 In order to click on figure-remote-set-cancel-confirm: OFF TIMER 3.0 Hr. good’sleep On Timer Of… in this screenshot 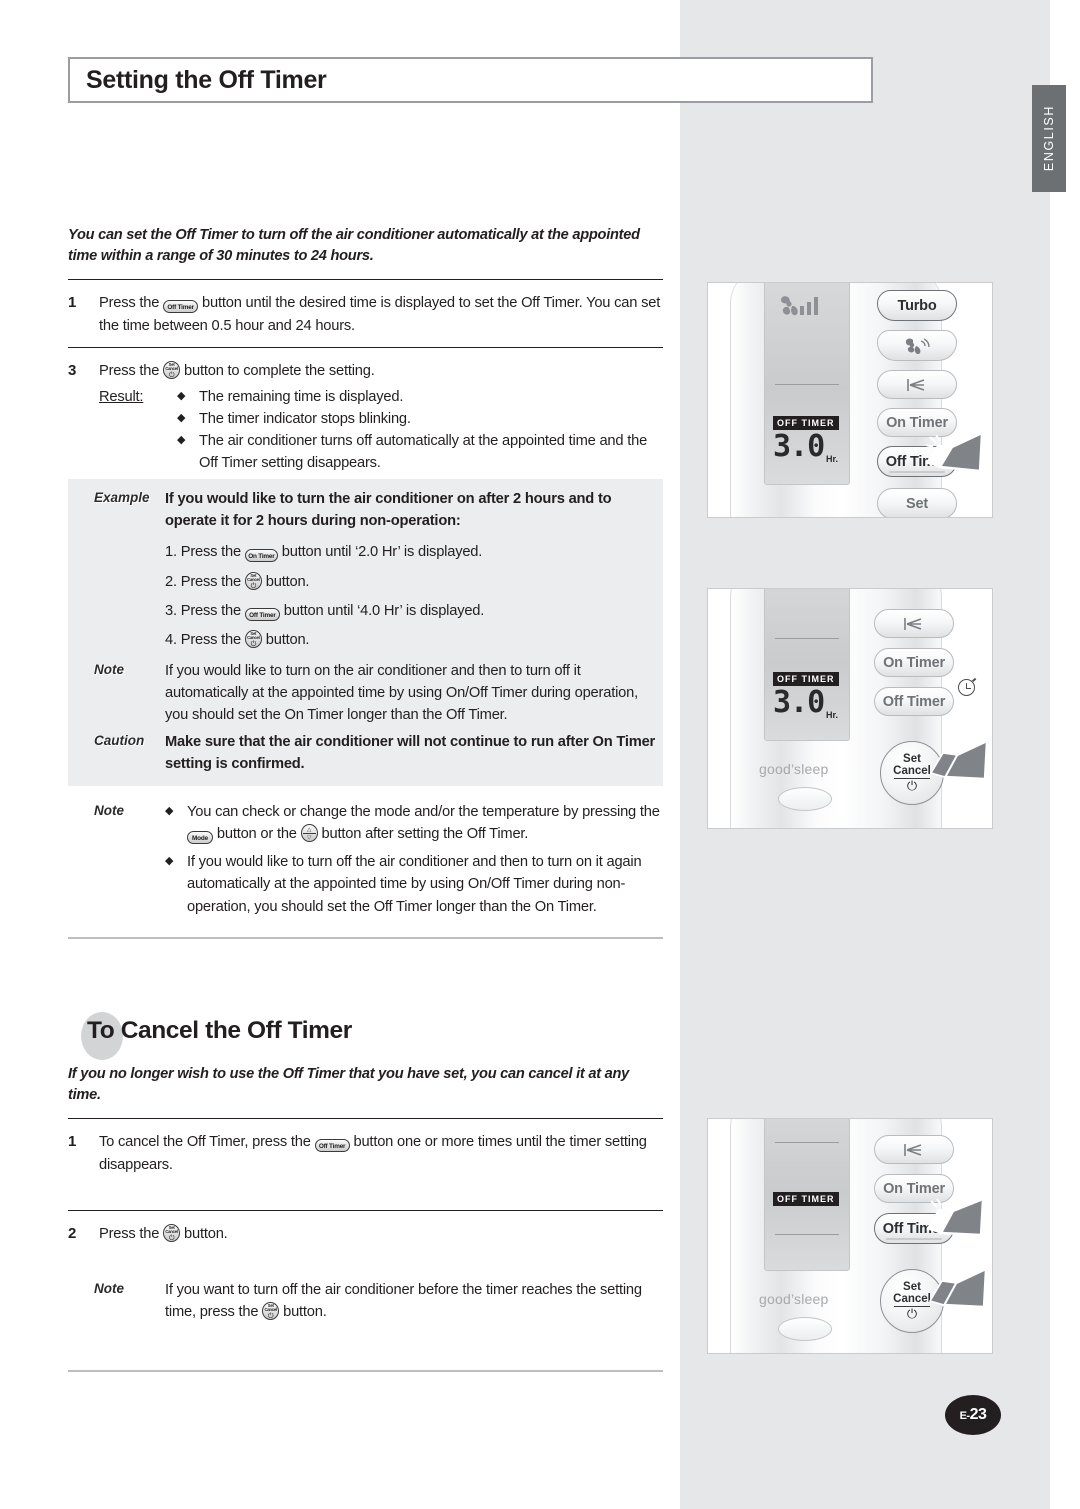, I will do `click(850, 708)`.